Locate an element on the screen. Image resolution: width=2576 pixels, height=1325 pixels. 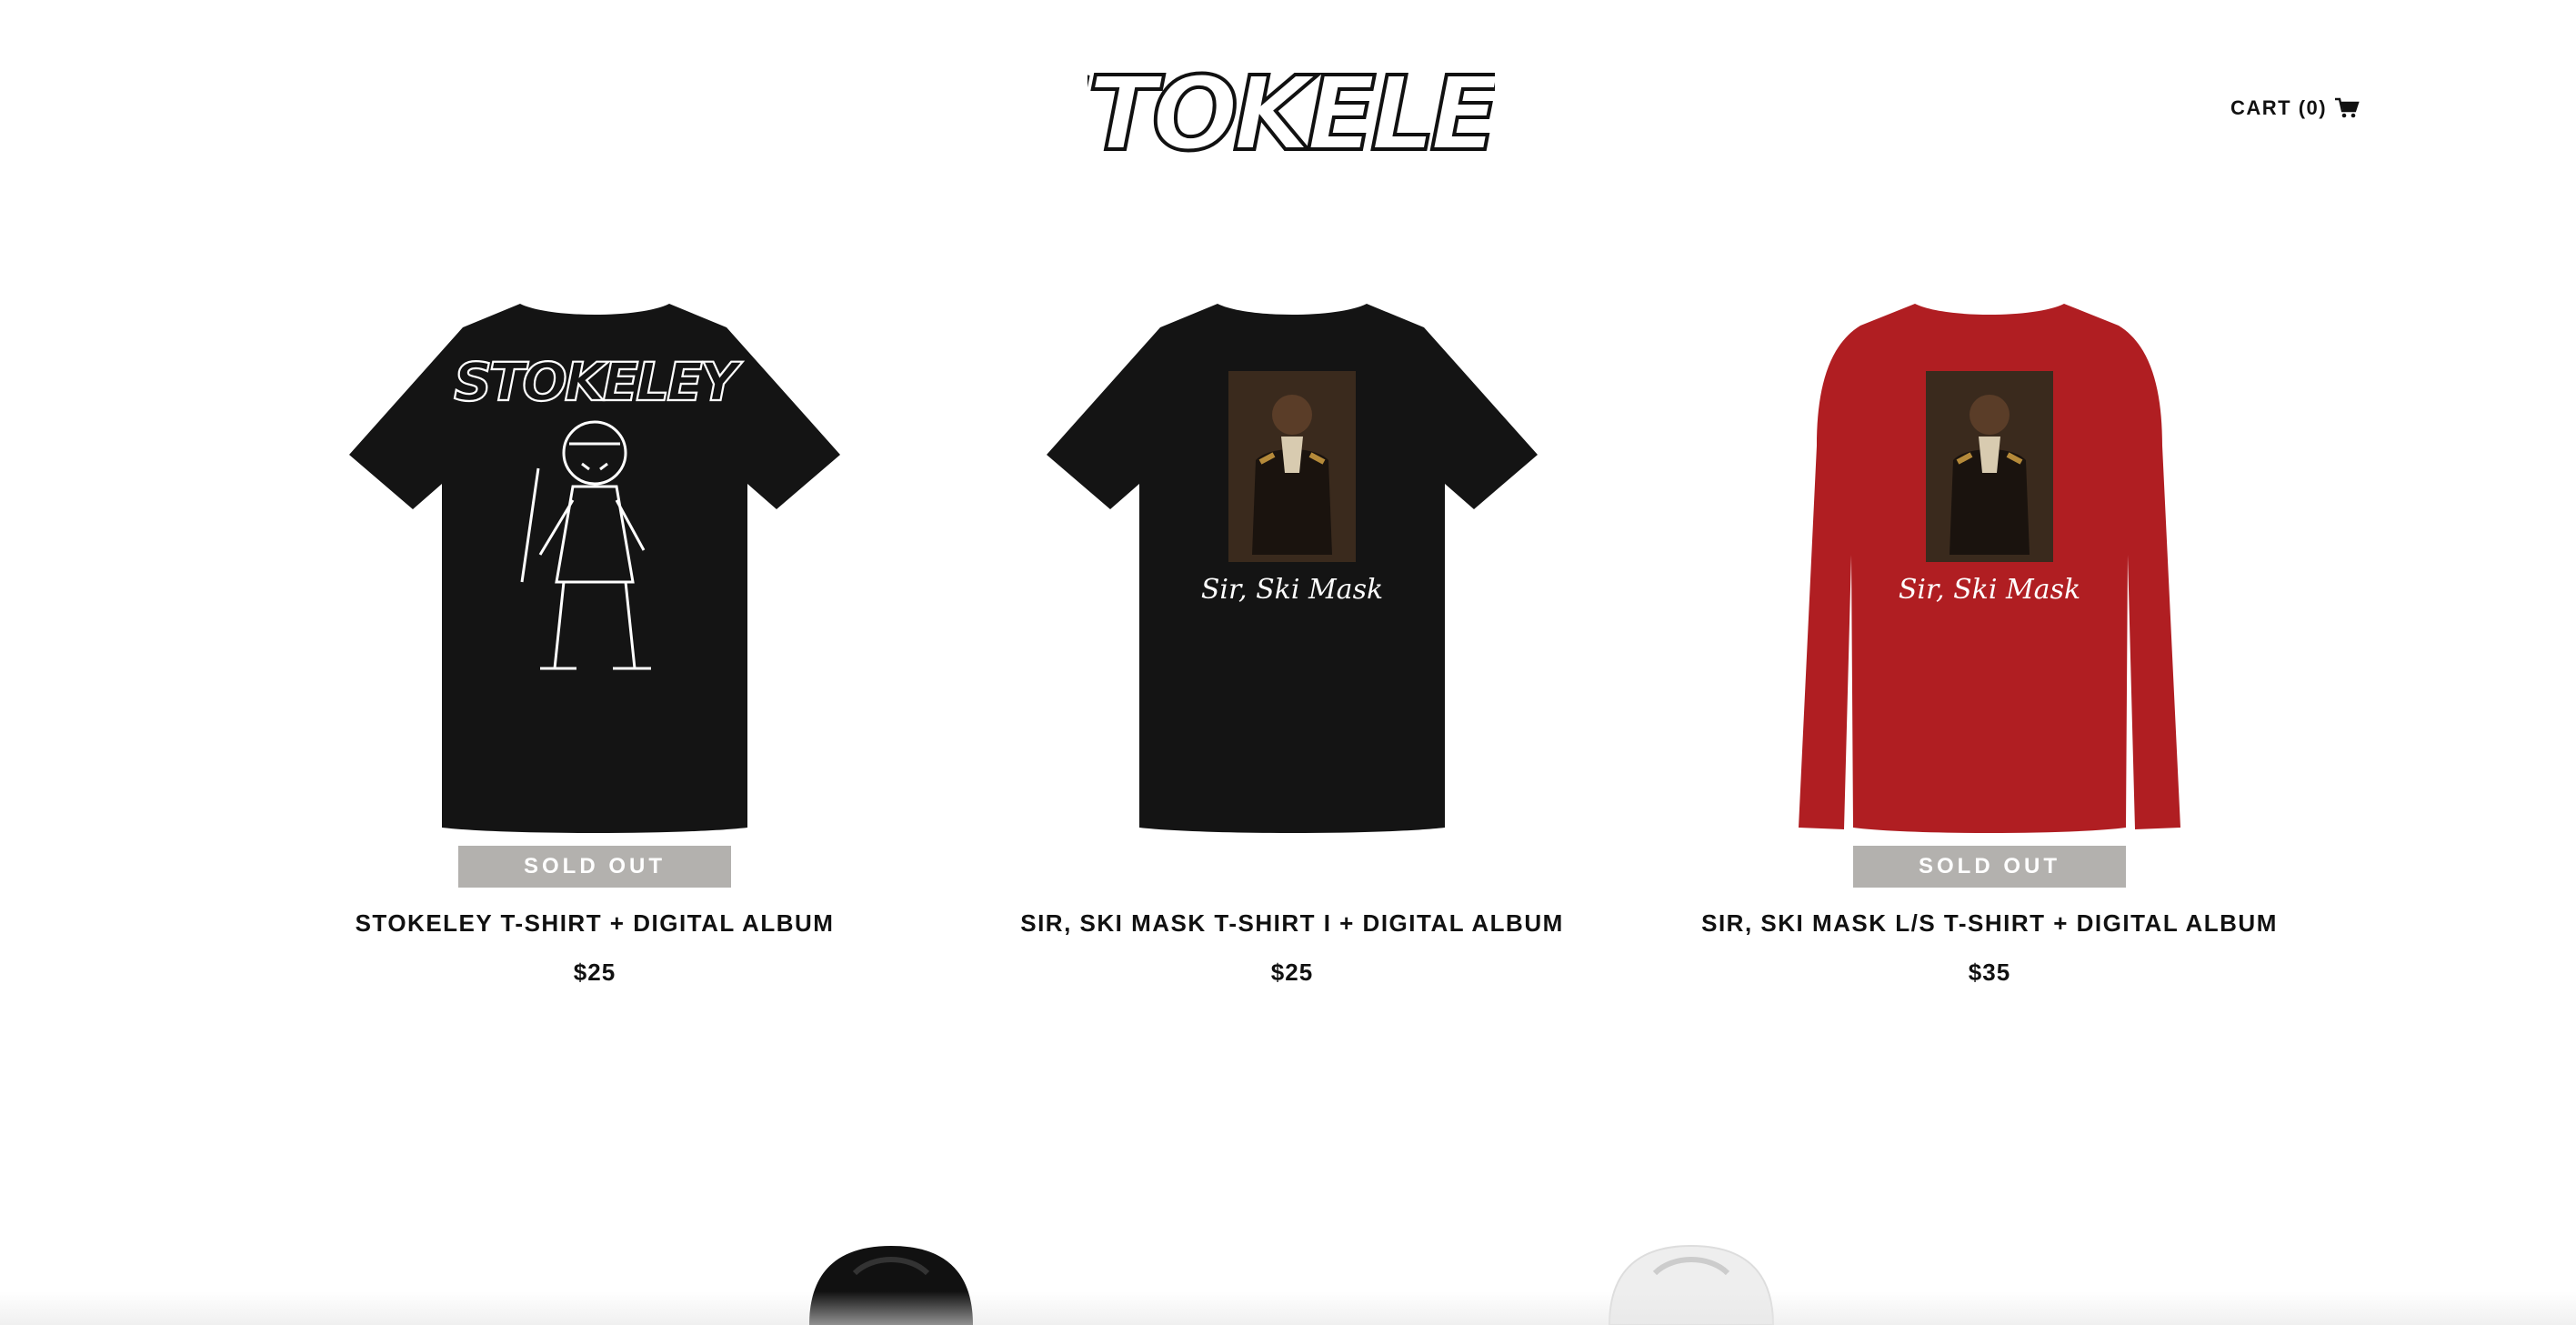
logo-text: STOKELEY is located at coordinates (1291, 114).